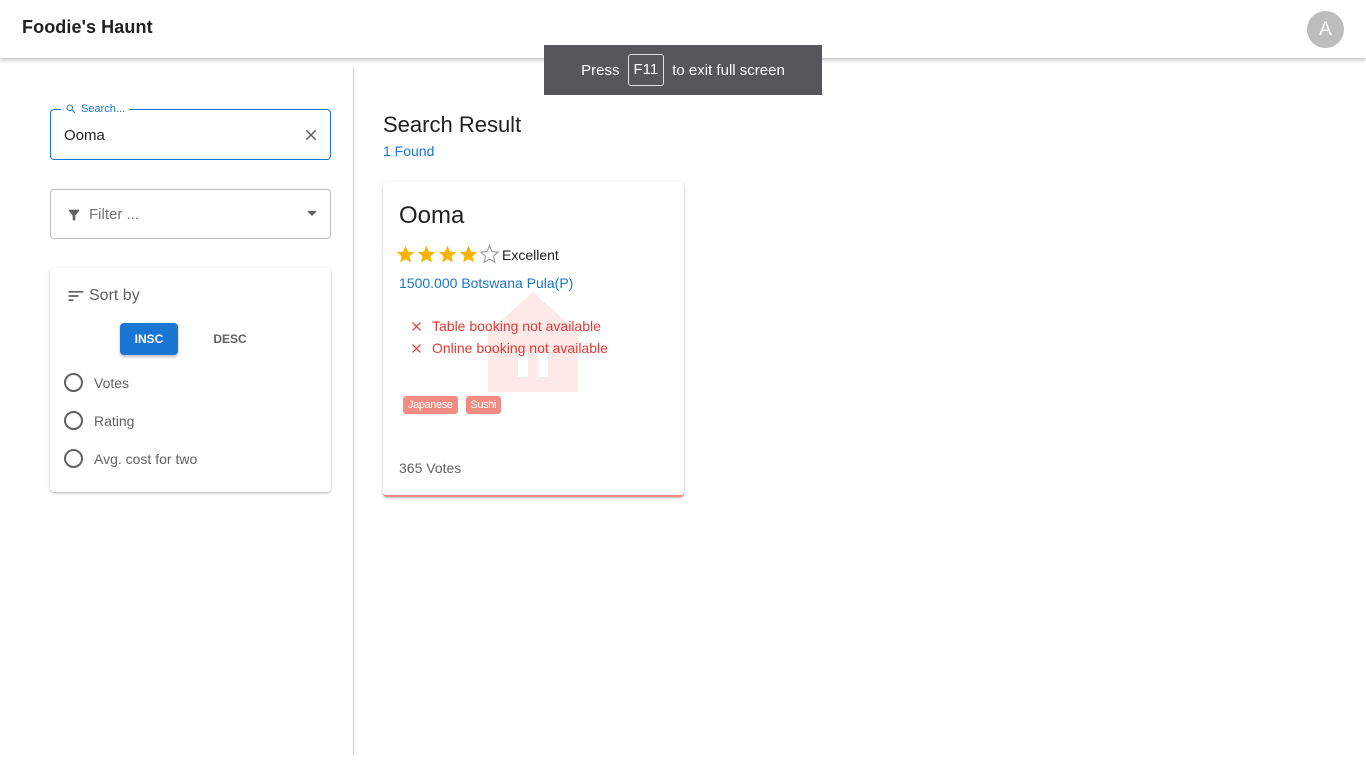 Image resolution: width=1366 pixels, height=768 pixels. What do you see at coordinates (112, 382) in the screenshot?
I see `sort-option-label: Votes` at bounding box center [112, 382].